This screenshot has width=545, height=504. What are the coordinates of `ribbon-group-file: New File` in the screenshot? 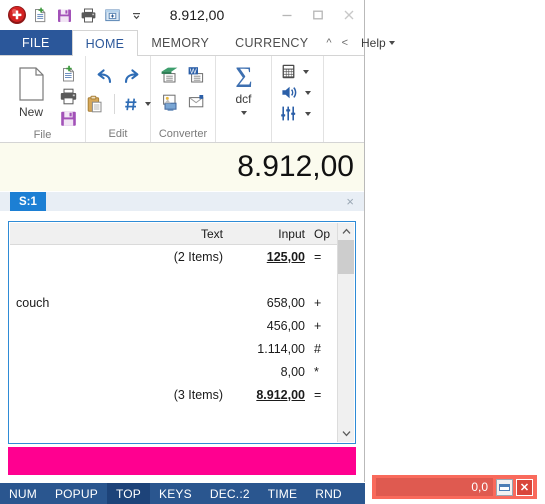 It's located at (43, 99).